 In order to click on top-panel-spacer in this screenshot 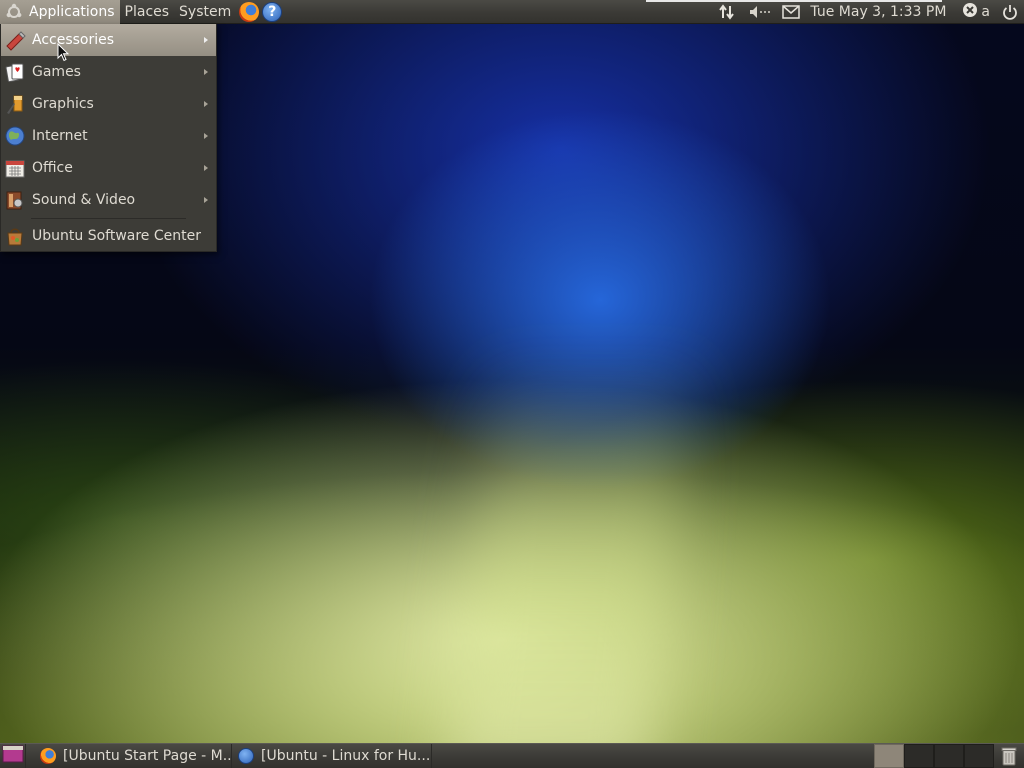, I will do `click(612, 12)`.